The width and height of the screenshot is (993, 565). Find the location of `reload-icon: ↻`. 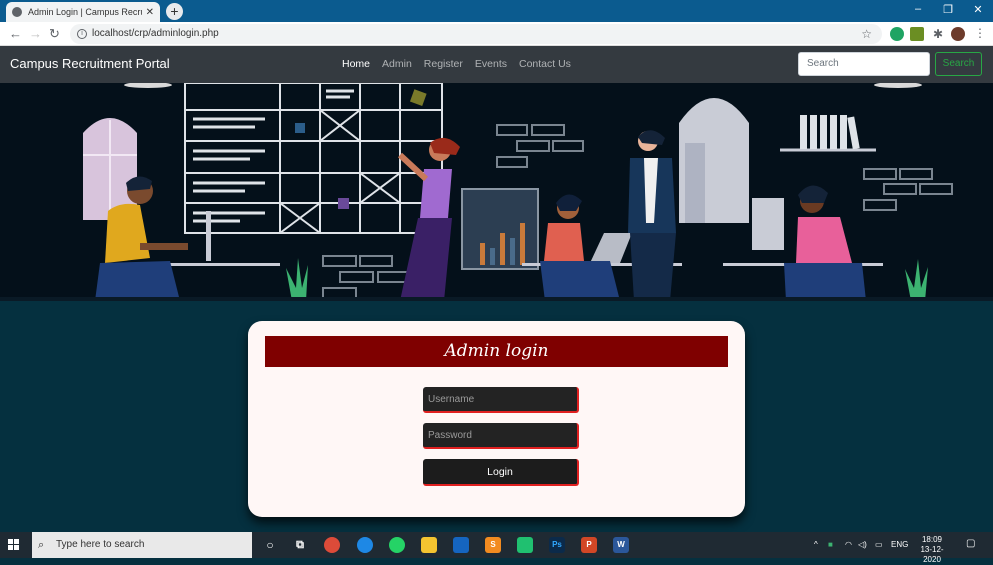

reload-icon: ↻ is located at coordinates (54, 34).